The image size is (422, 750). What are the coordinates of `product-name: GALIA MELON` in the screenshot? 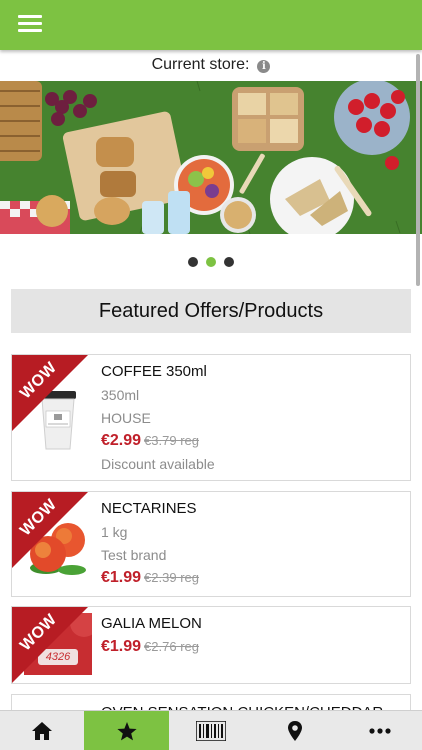 It's located at (151, 623).